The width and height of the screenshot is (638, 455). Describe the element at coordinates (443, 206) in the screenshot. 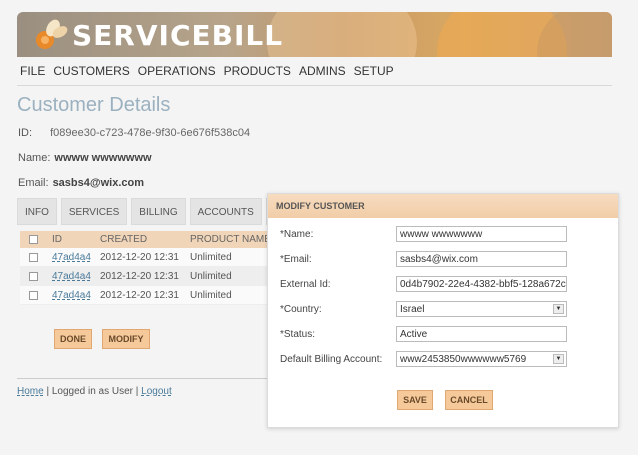

I see `dialog-title: MODIFY CUSTOMER` at that location.